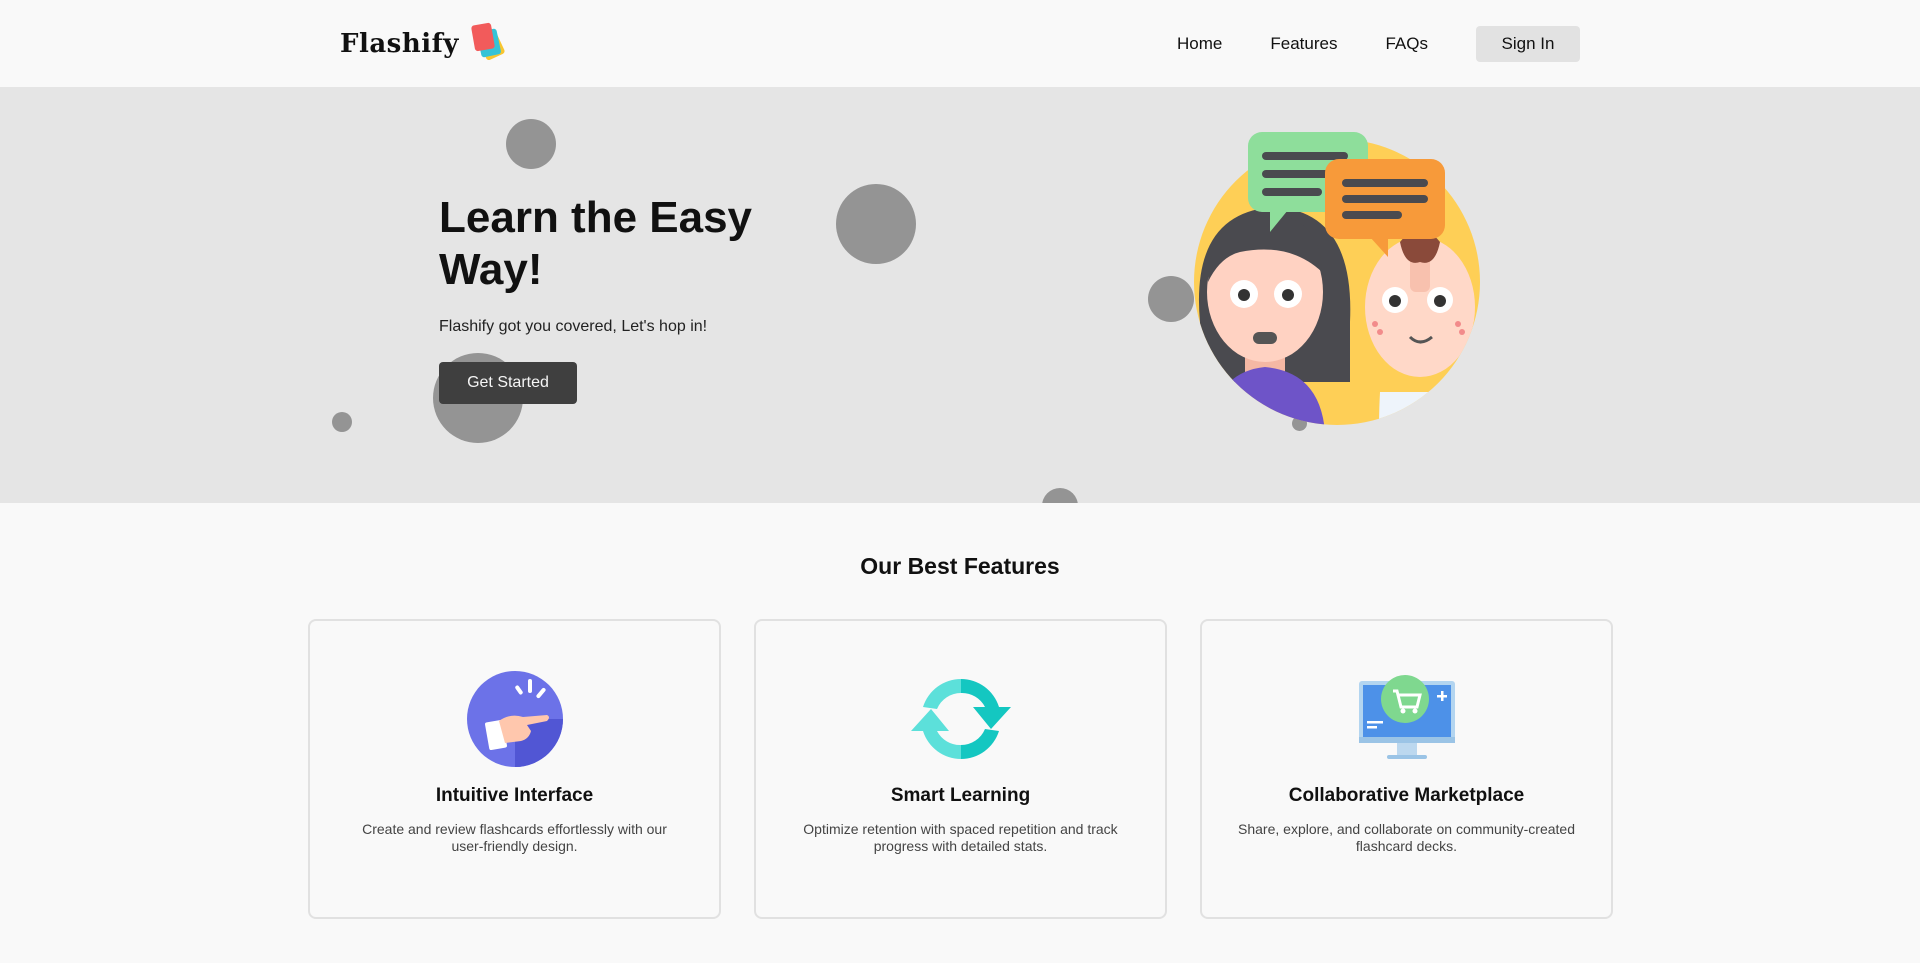  Describe the element at coordinates (1199, 44) in the screenshot. I see `nav-item-home: Home` at that location.